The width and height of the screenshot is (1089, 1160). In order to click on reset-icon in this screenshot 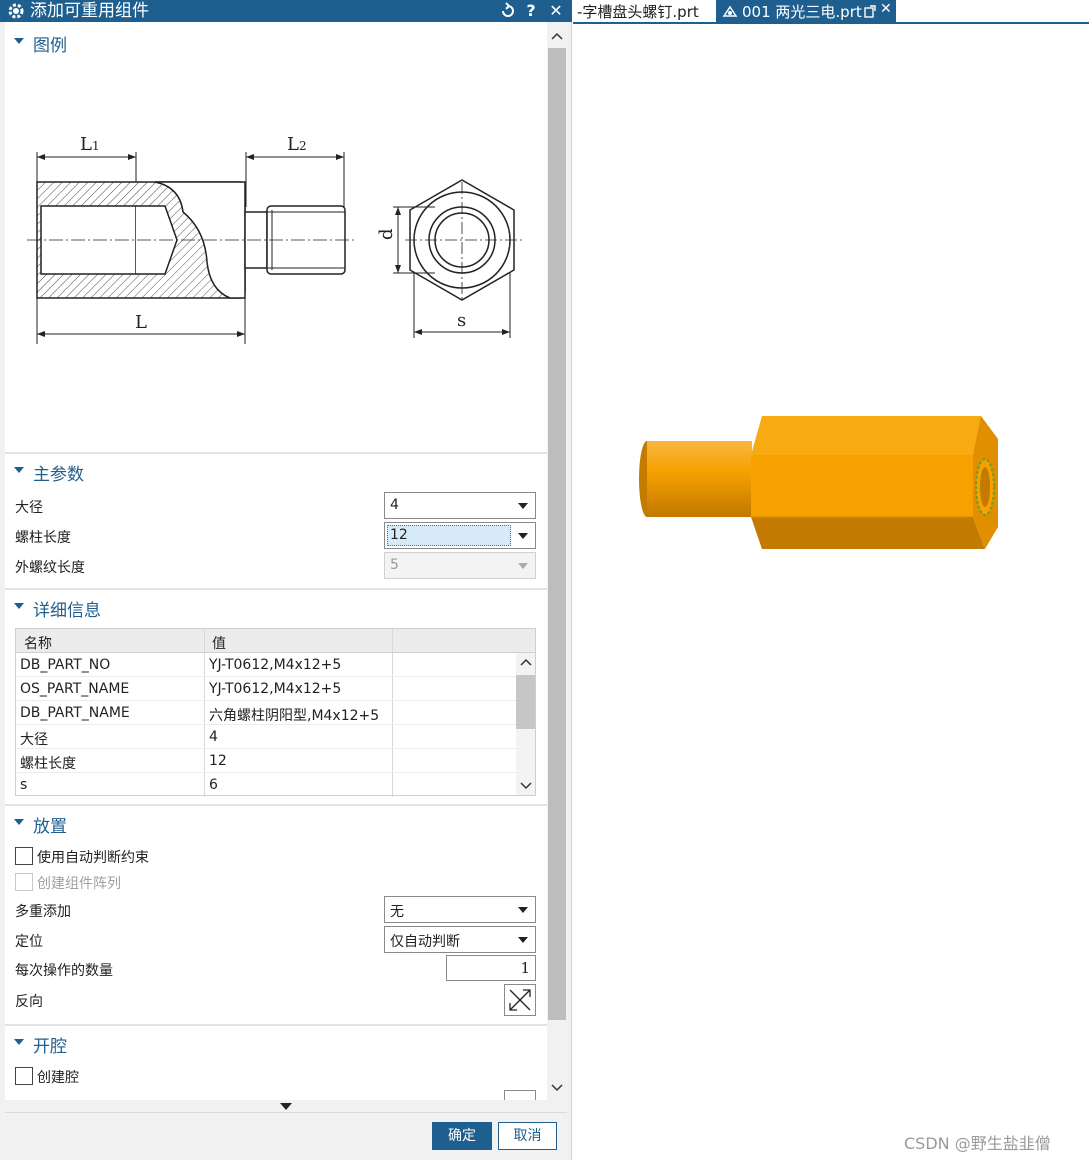, I will do `click(508, 11)`.